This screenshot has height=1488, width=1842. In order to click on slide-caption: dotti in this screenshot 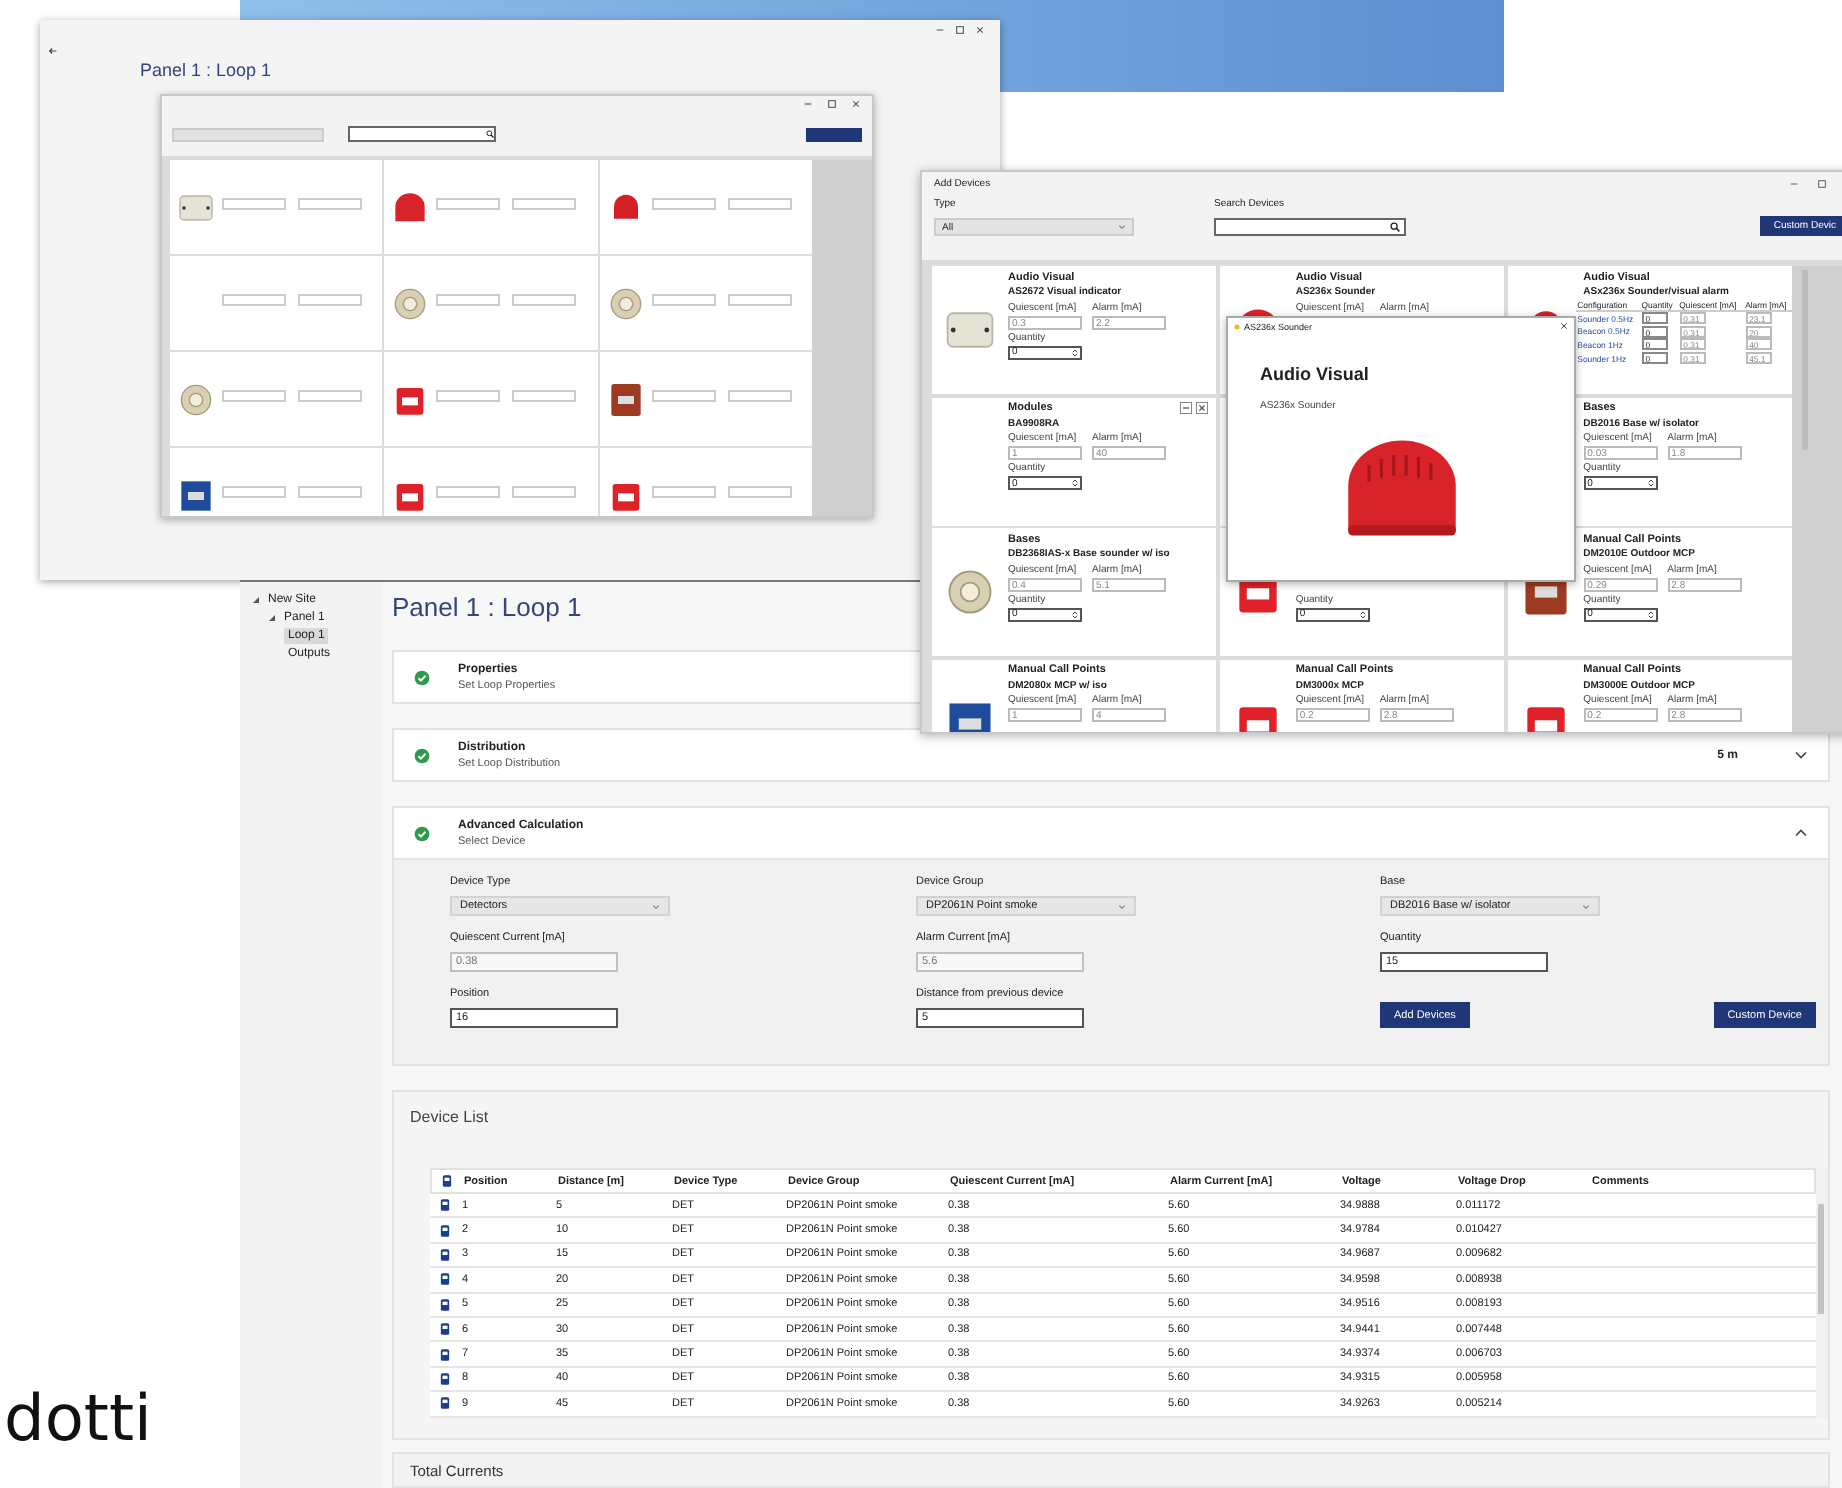, I will do `click(78, 1418)`.